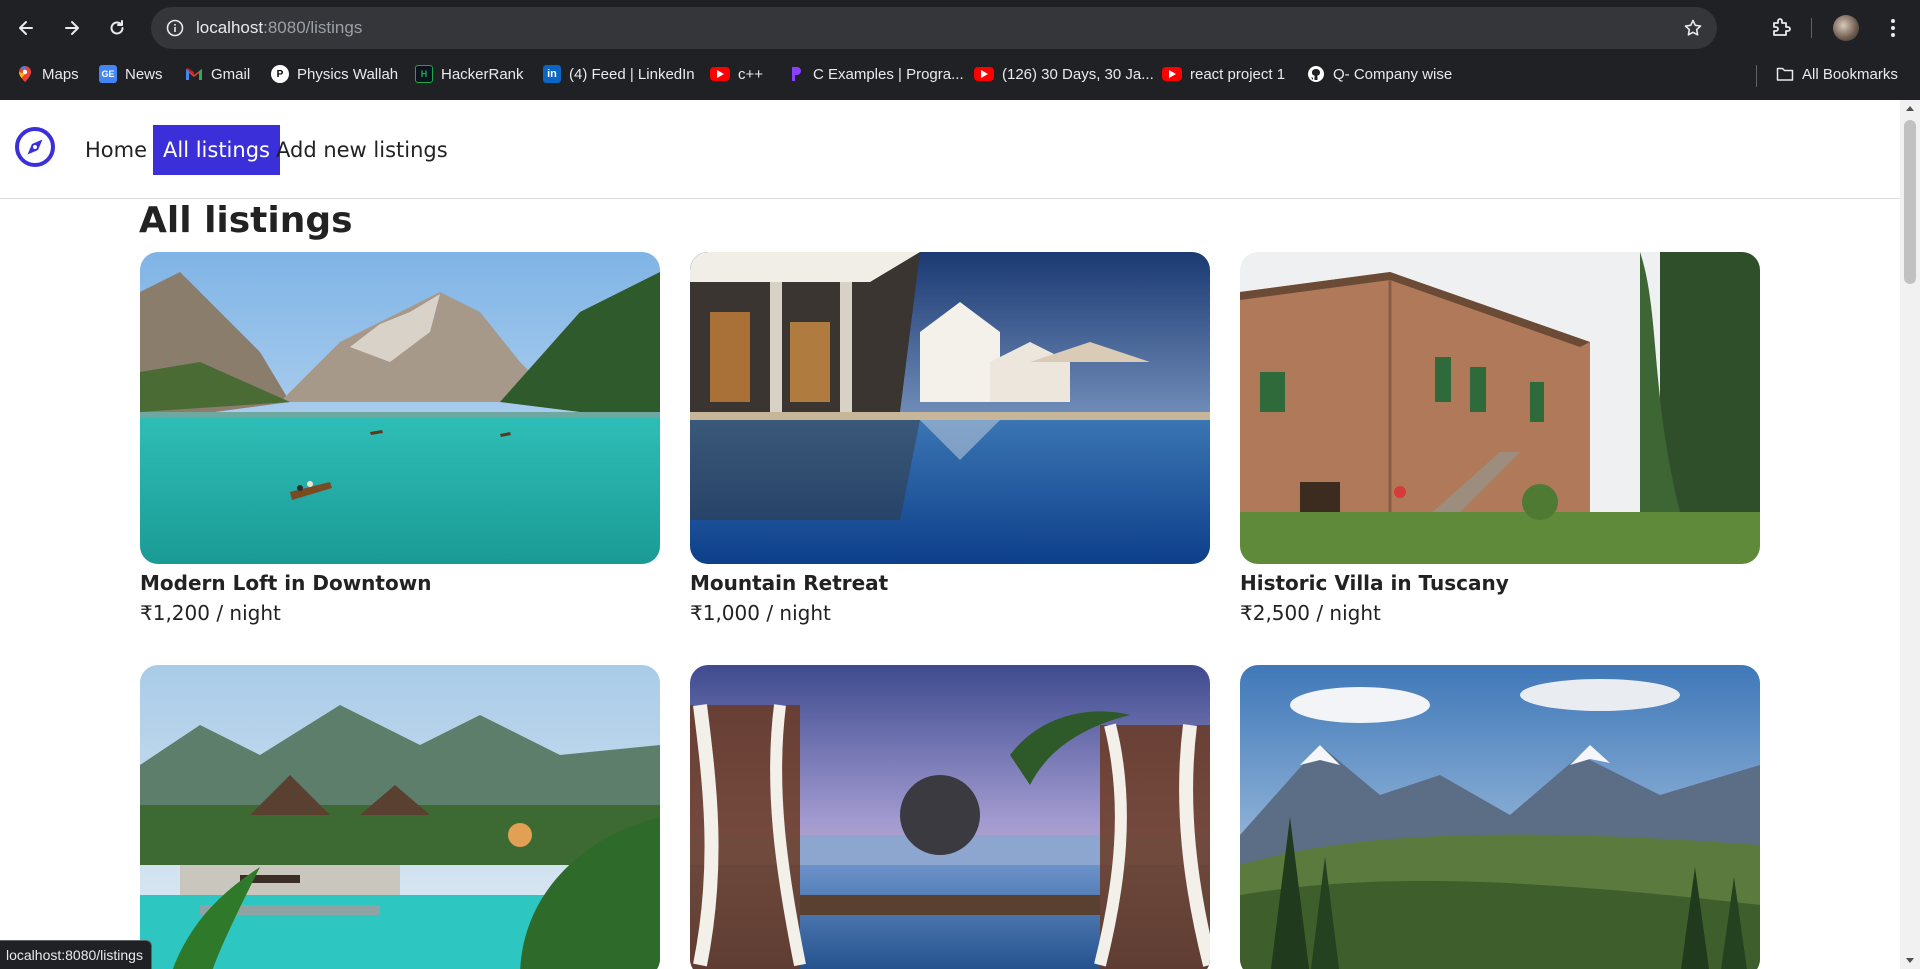 The image size is (1920, 969). What do you see at coordinates (313, 27) in the screenshot?
I see `url-path: :8080/listings` at bounding box center [313, 27].